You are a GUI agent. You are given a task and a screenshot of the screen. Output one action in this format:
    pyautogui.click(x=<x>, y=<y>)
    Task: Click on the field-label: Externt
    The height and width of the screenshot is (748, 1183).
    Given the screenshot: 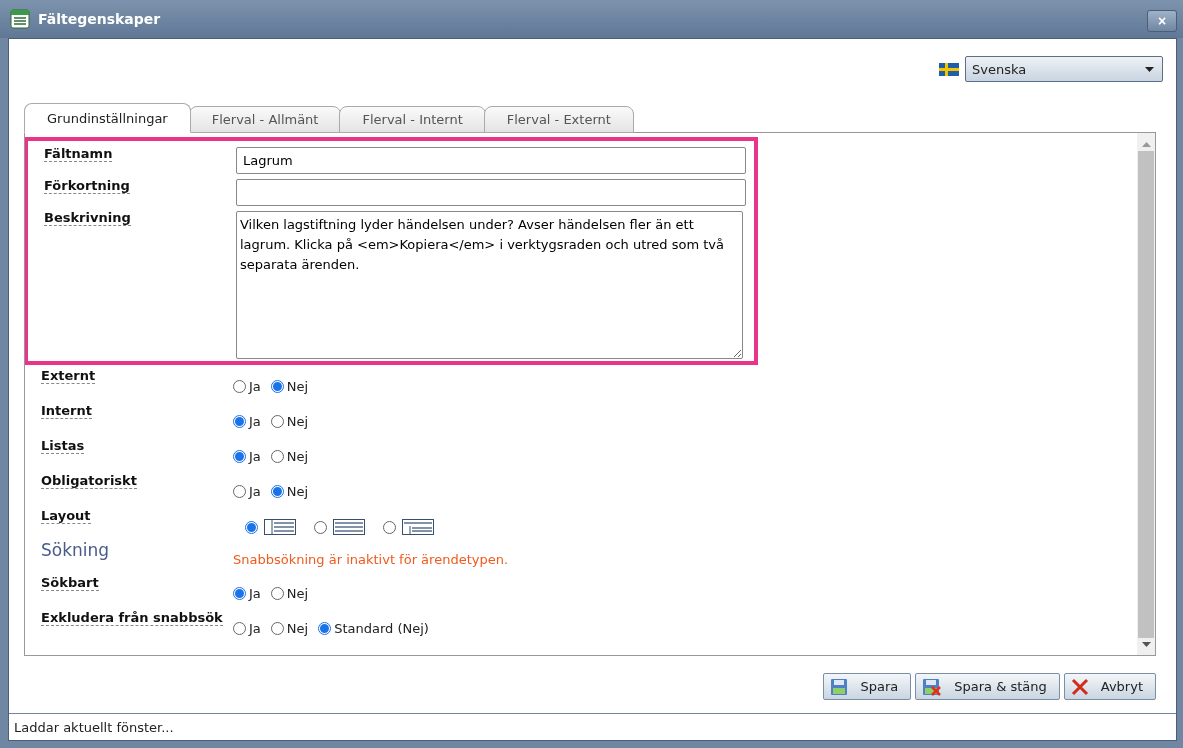 What is the action you would take?
    pyautogui.click(x=68, y=372)
    